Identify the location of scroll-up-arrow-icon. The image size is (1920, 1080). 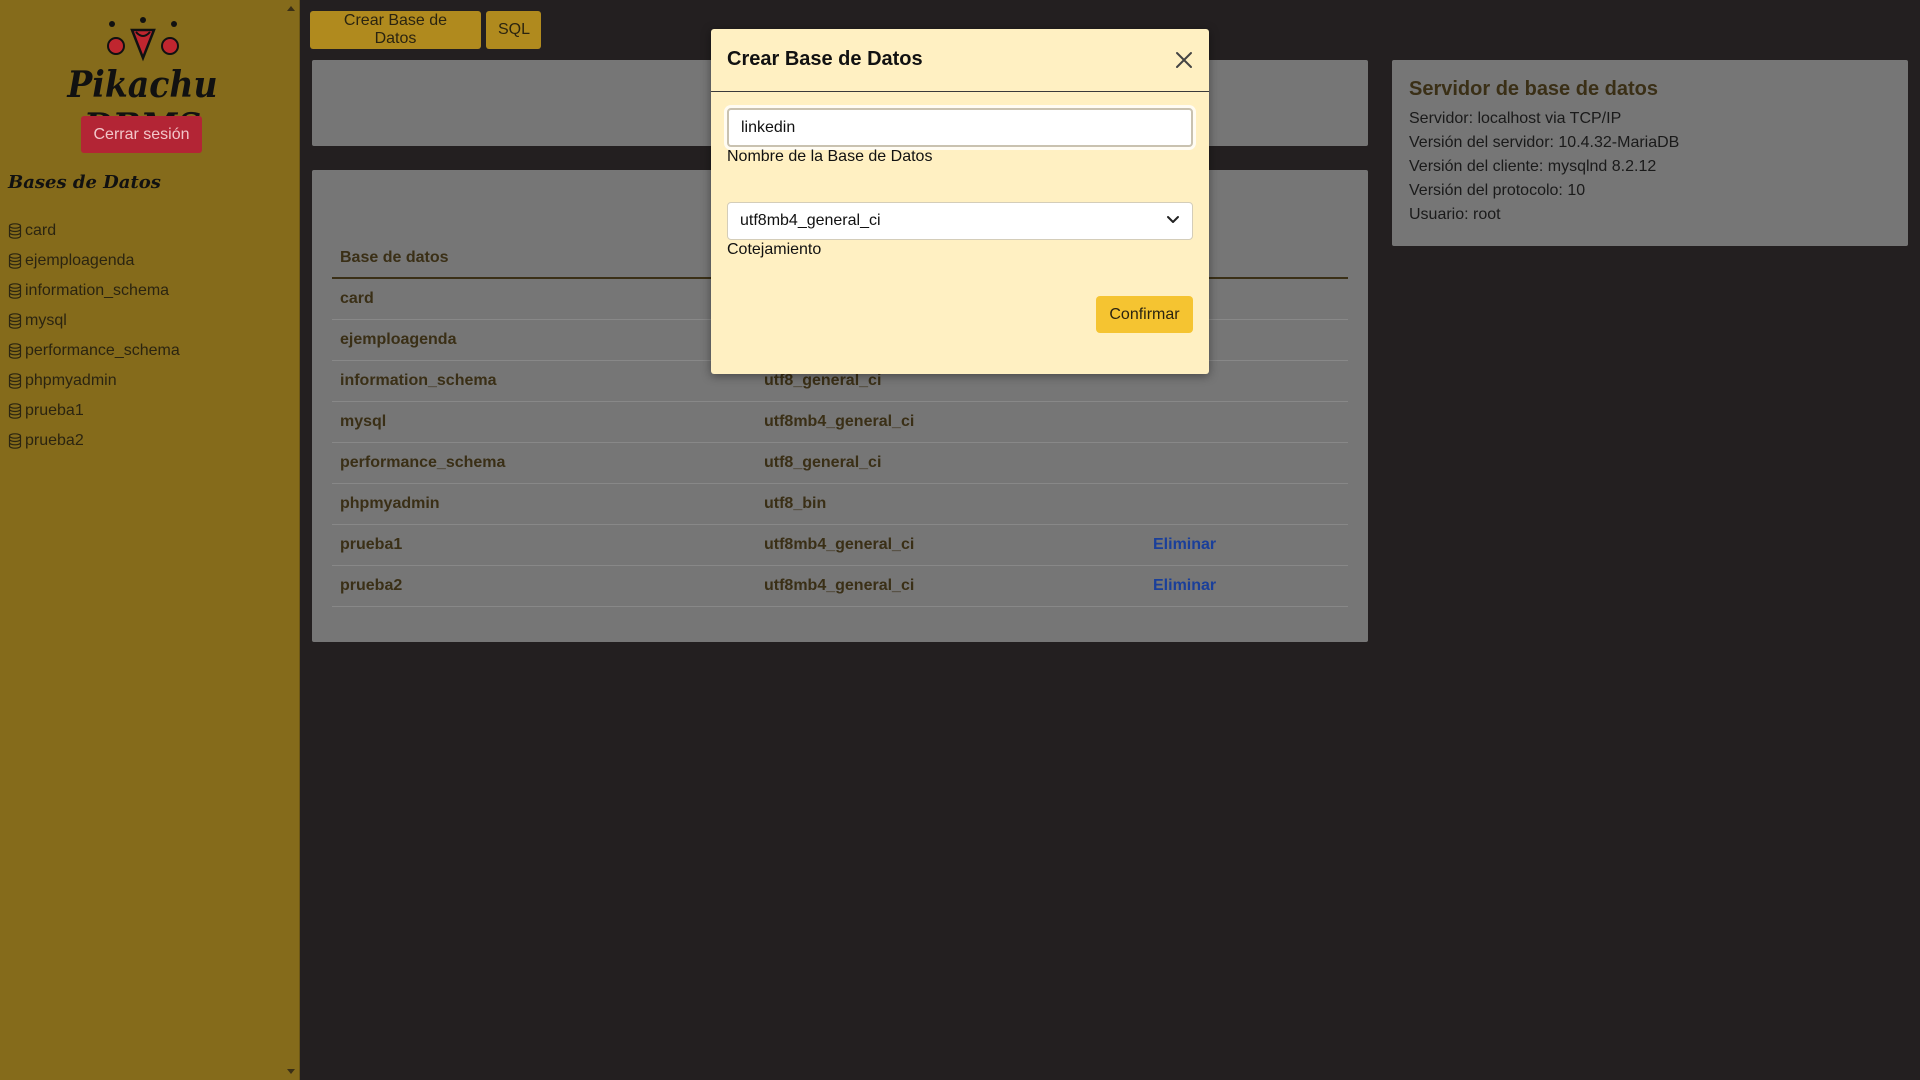
(291, 8).